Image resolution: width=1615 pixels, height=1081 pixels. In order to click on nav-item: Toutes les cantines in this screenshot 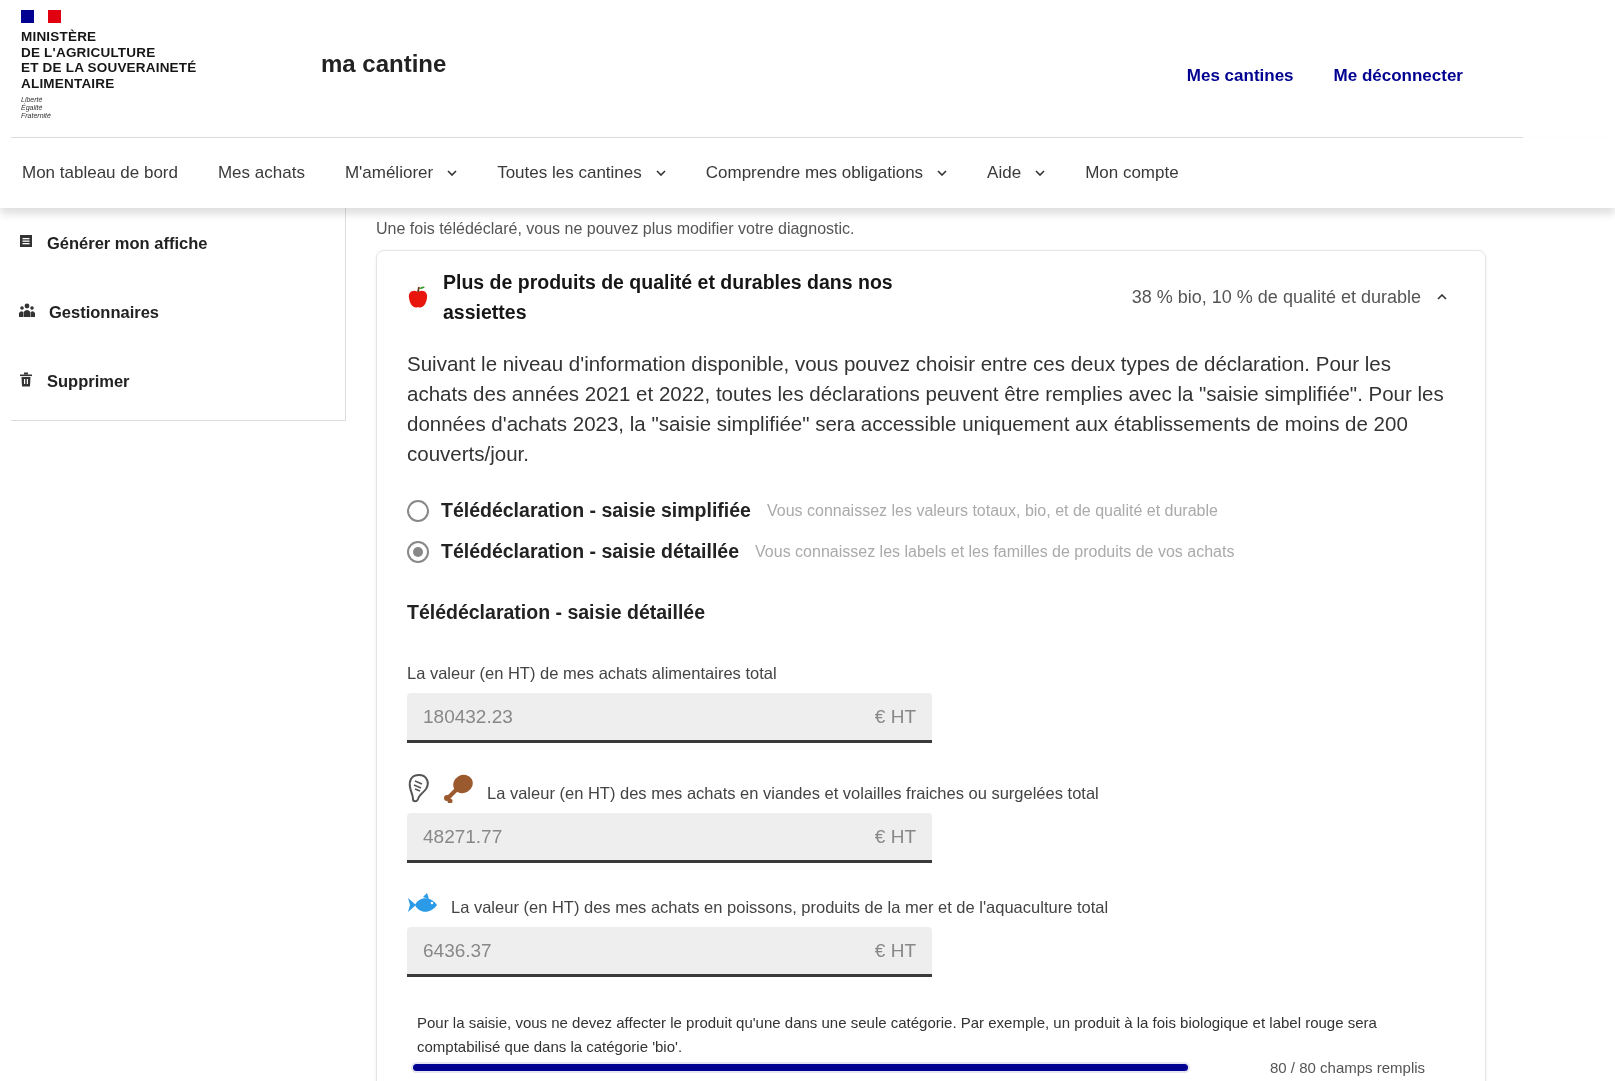, I will do `click(601, 173)`.